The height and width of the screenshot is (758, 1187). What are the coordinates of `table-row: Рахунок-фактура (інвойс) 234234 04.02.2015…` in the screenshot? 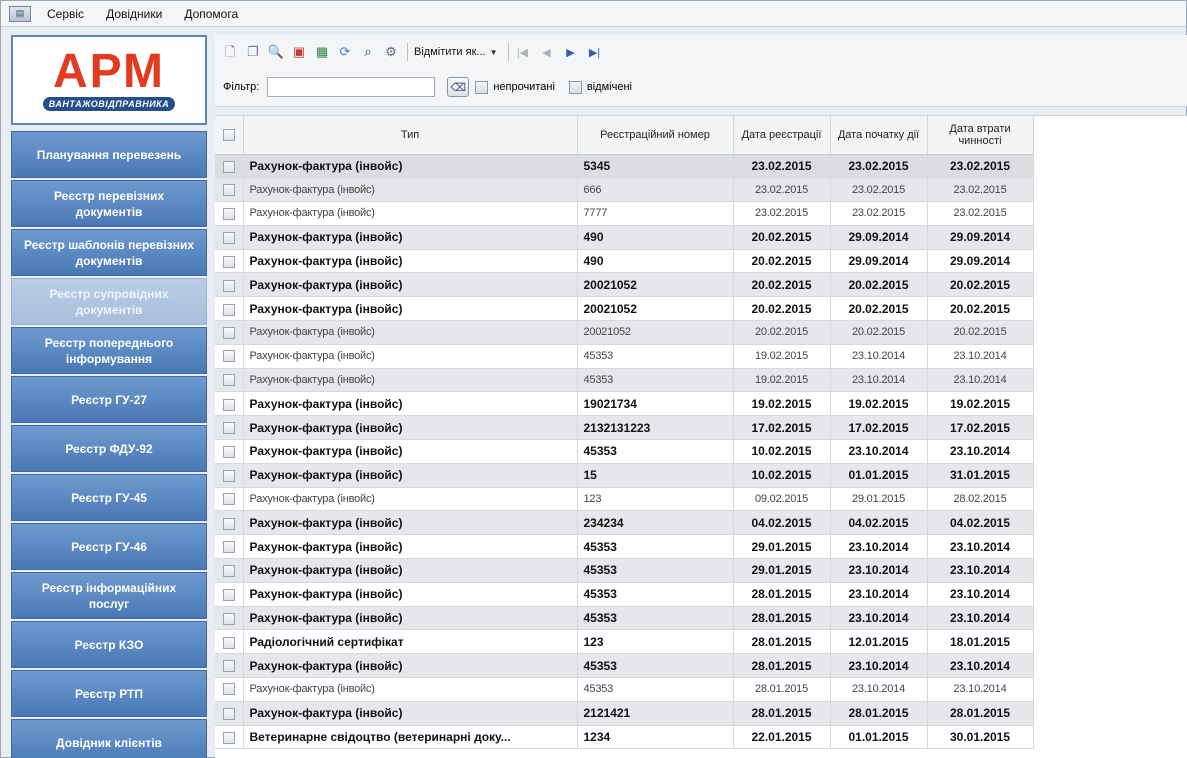 It's located at (624, 523).